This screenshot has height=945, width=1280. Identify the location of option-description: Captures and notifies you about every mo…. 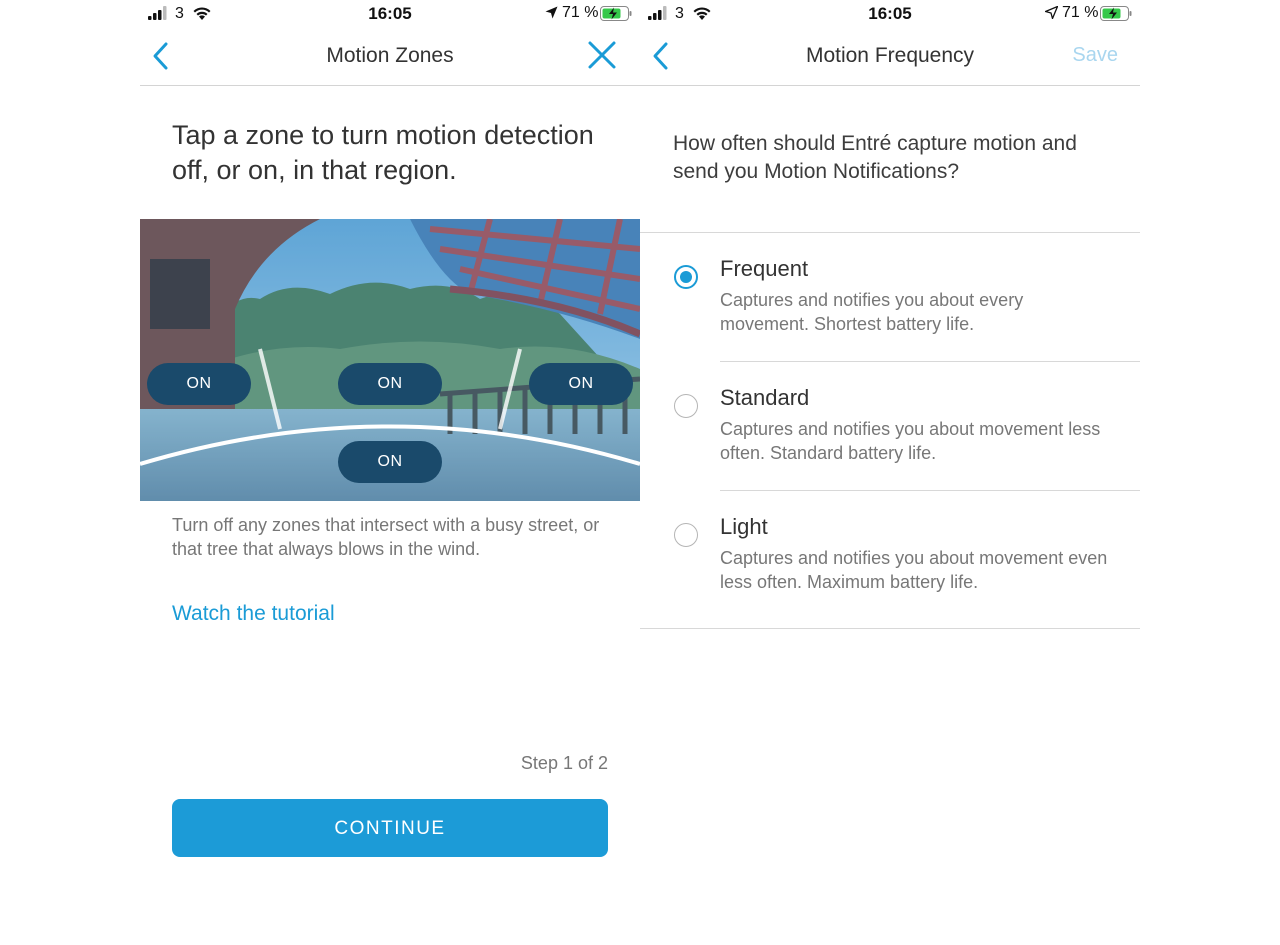
(872, 312).